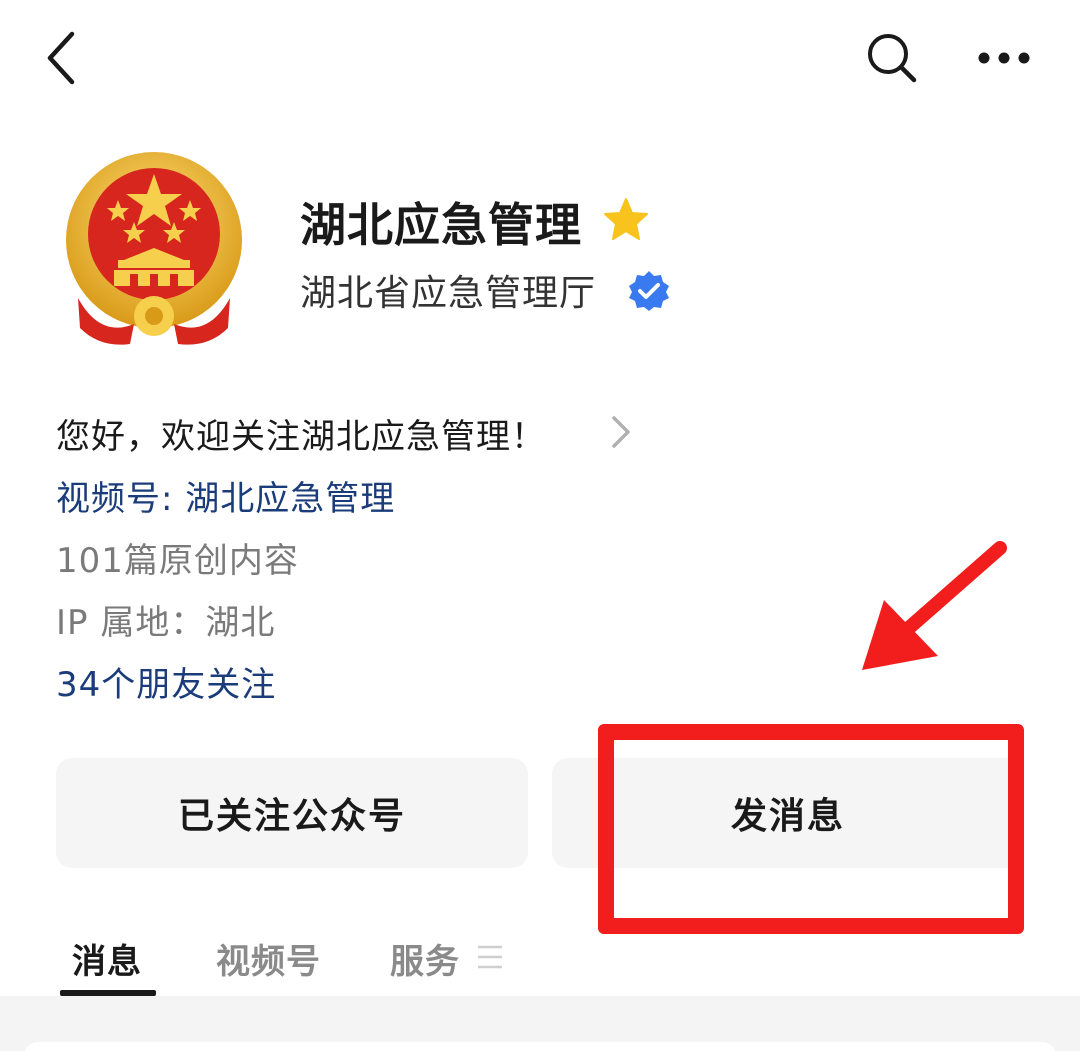 The height and width of the screenshot is (1051, 1080). I want to click on more-horizontal-icon, so click(1004, 58).